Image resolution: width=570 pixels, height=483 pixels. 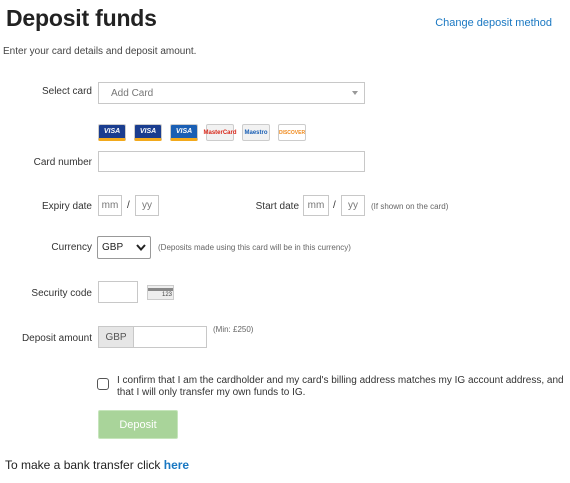 What do you see at coordinates (231, 161) in the screenshot?
I see `card-number-input` at bounding box center [231, 161].